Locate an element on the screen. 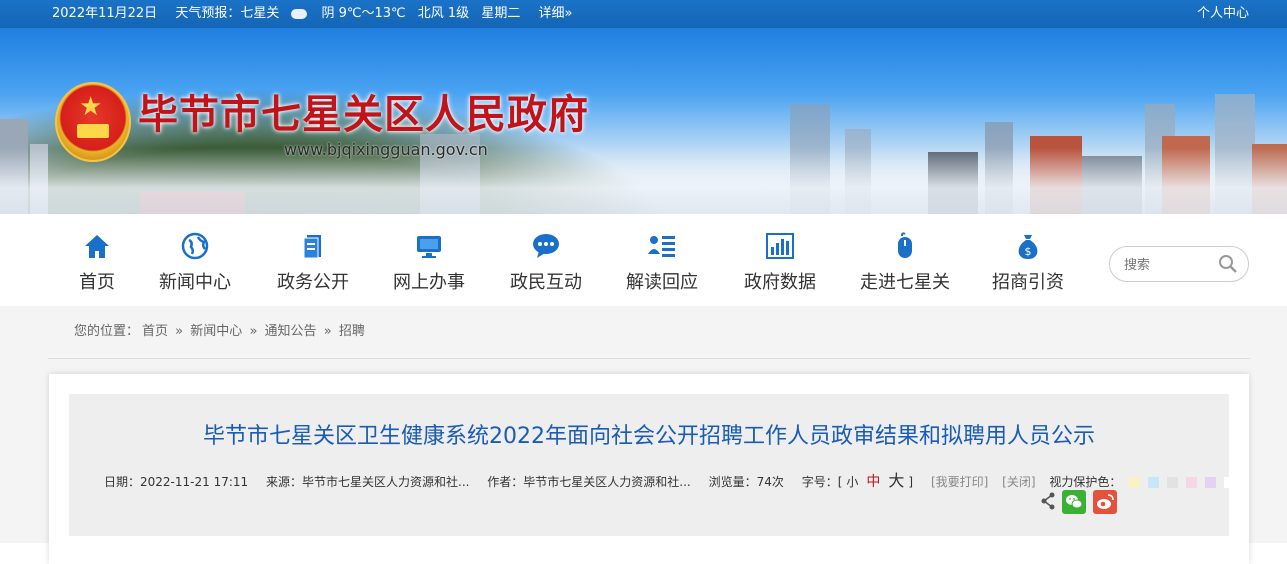 Image resolution: width=1287 pixels, height=564 pixels. weather-info: 阴 9℃～13℃ is located at coordinates (363, 13).